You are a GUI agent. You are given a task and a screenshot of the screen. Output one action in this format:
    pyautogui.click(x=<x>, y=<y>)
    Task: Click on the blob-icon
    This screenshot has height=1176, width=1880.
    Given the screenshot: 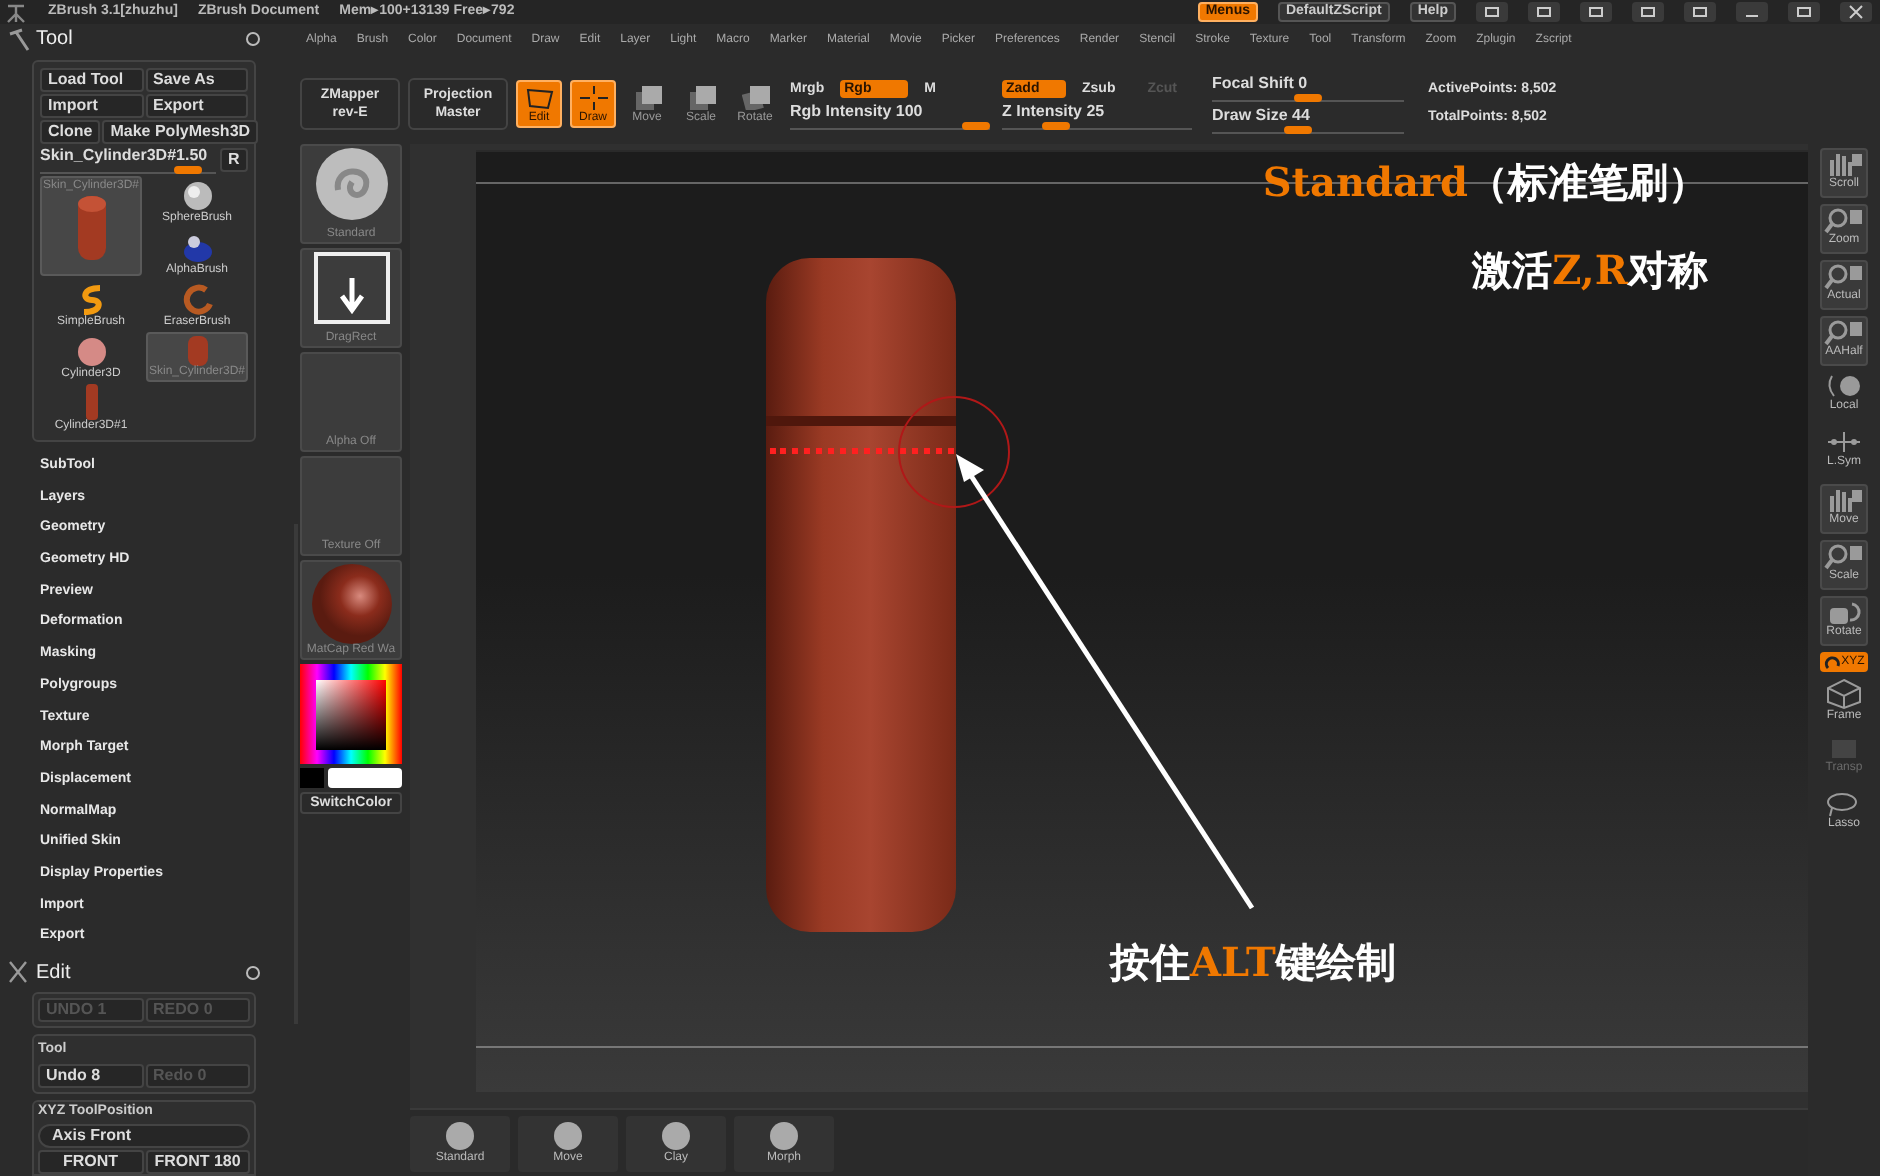 What is the action you would take?
    pyautogui.click(x=197, y=247)
    